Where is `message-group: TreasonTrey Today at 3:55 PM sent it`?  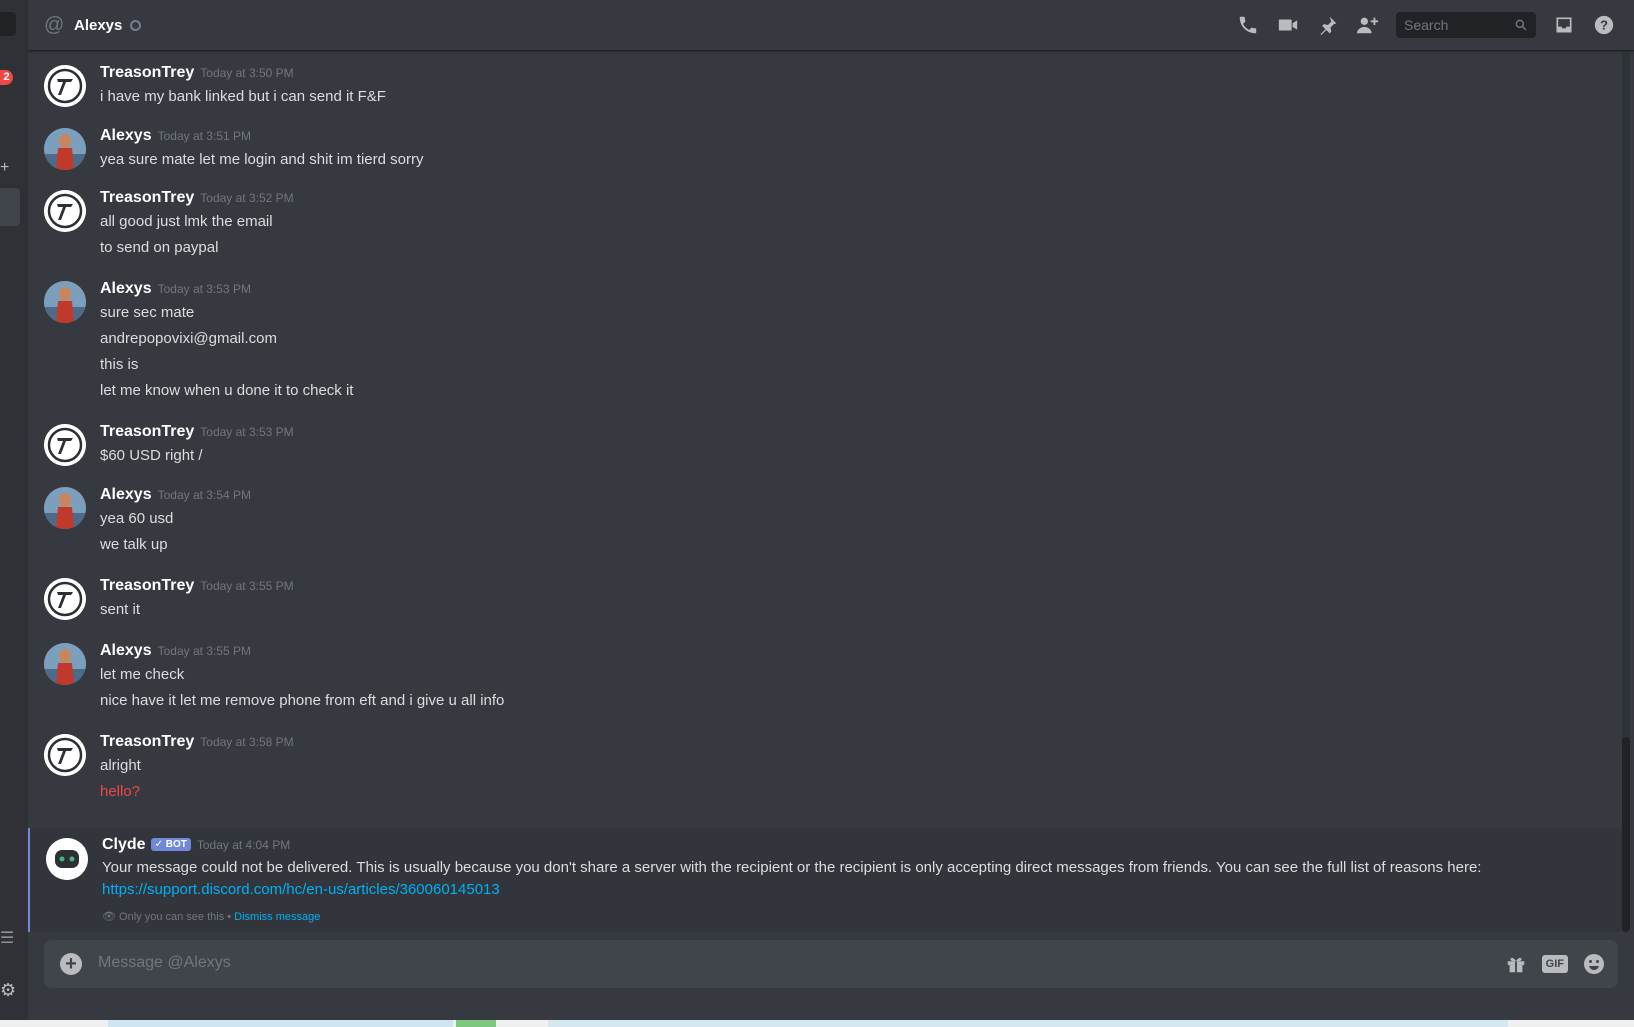 message-group: TreasonTrey Today at 3:55 PM sent it is located at coordinates (825, 602).